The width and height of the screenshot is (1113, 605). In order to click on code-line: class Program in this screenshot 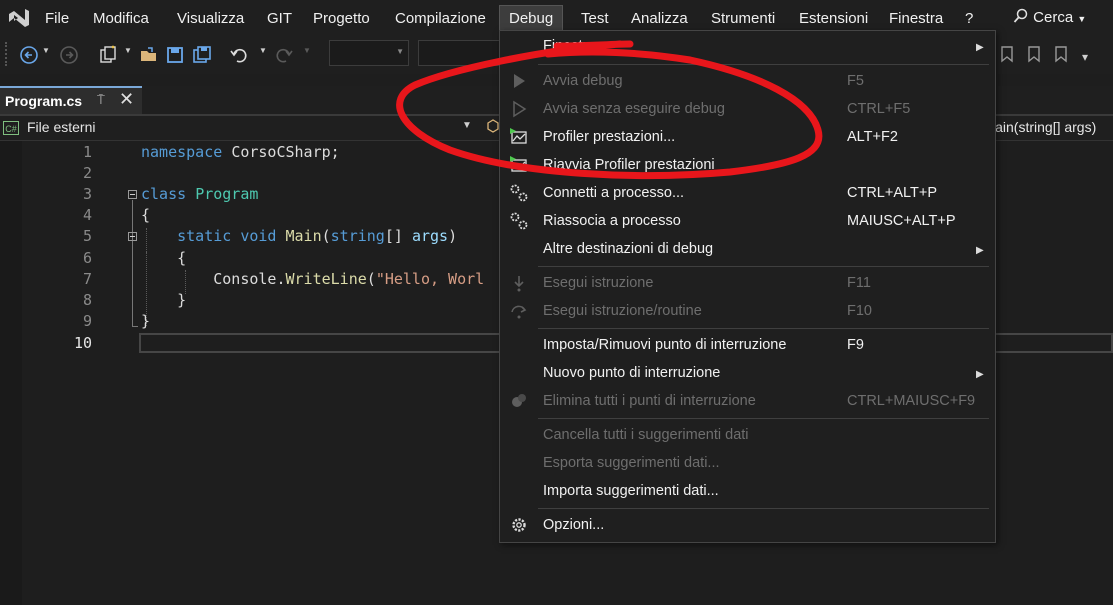, I will do `click(199, 194)`.